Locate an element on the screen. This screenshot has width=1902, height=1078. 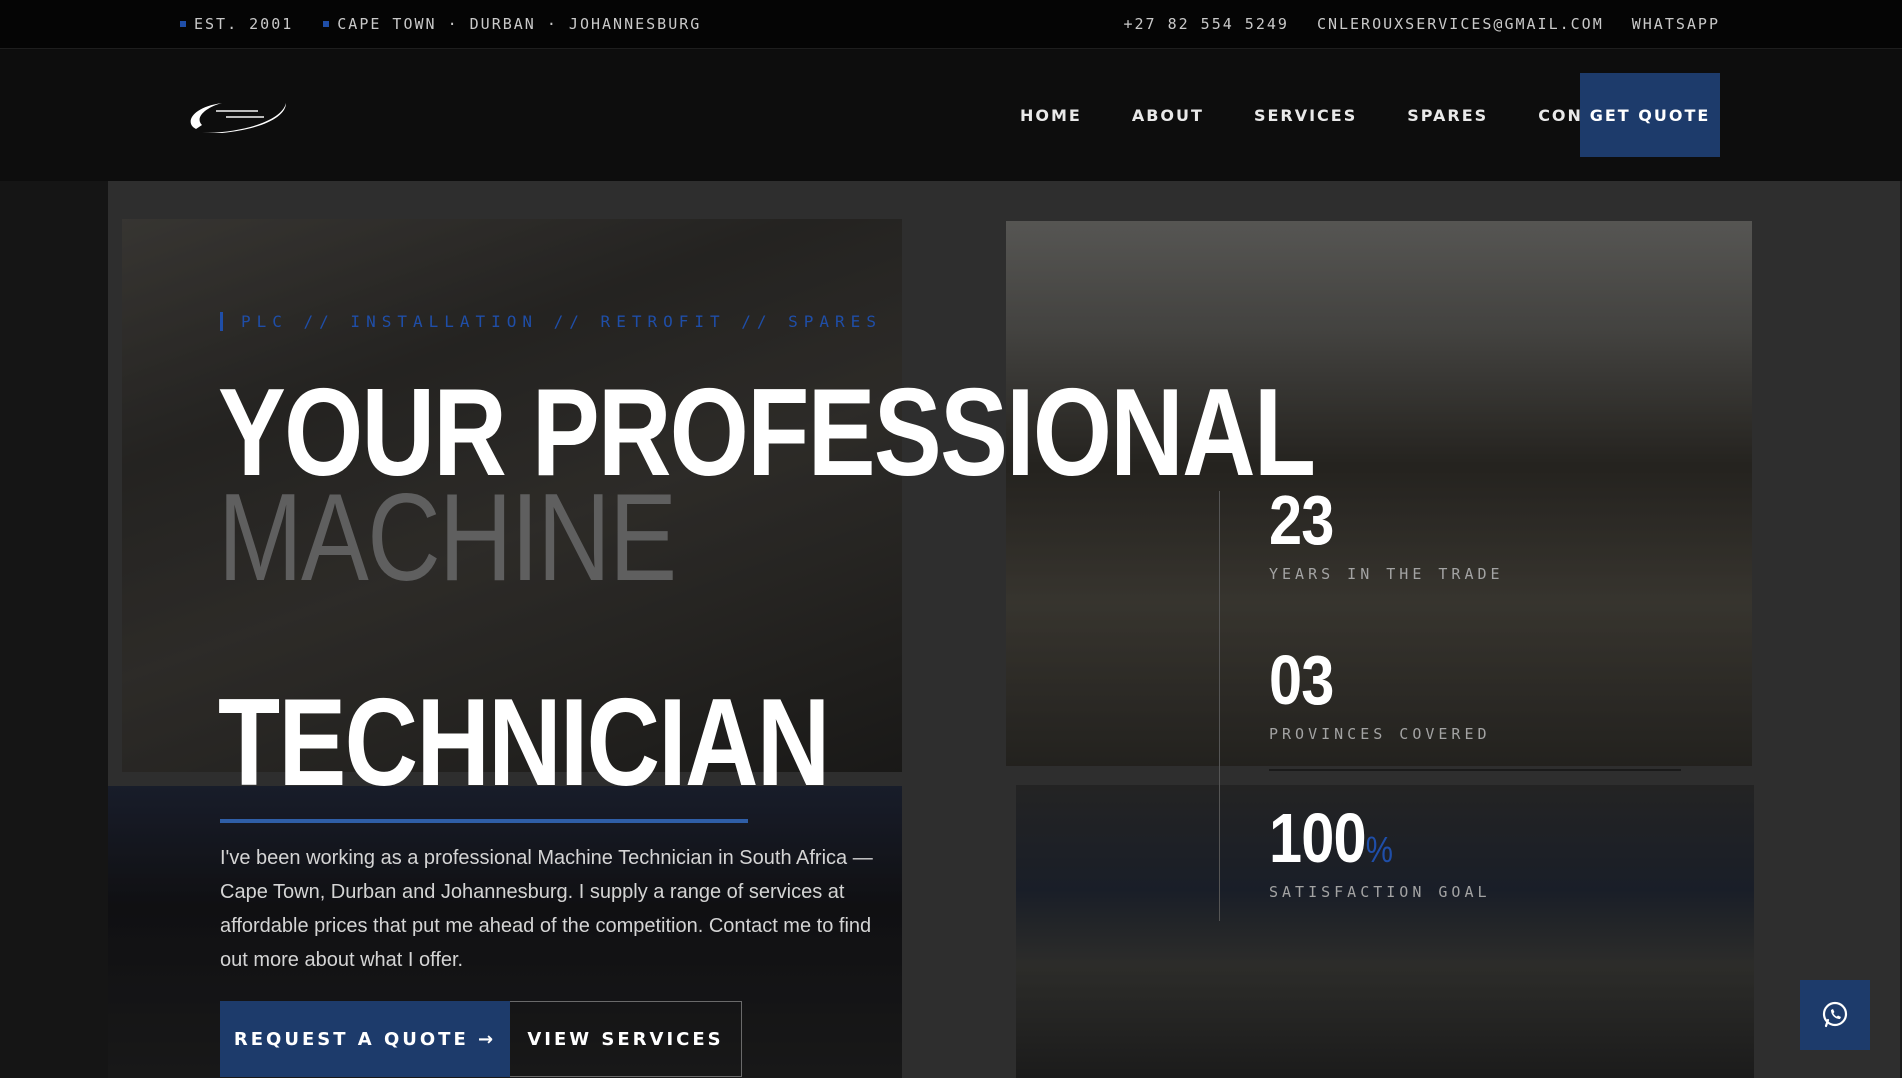
site-logo is located at coordinates (235, 115).